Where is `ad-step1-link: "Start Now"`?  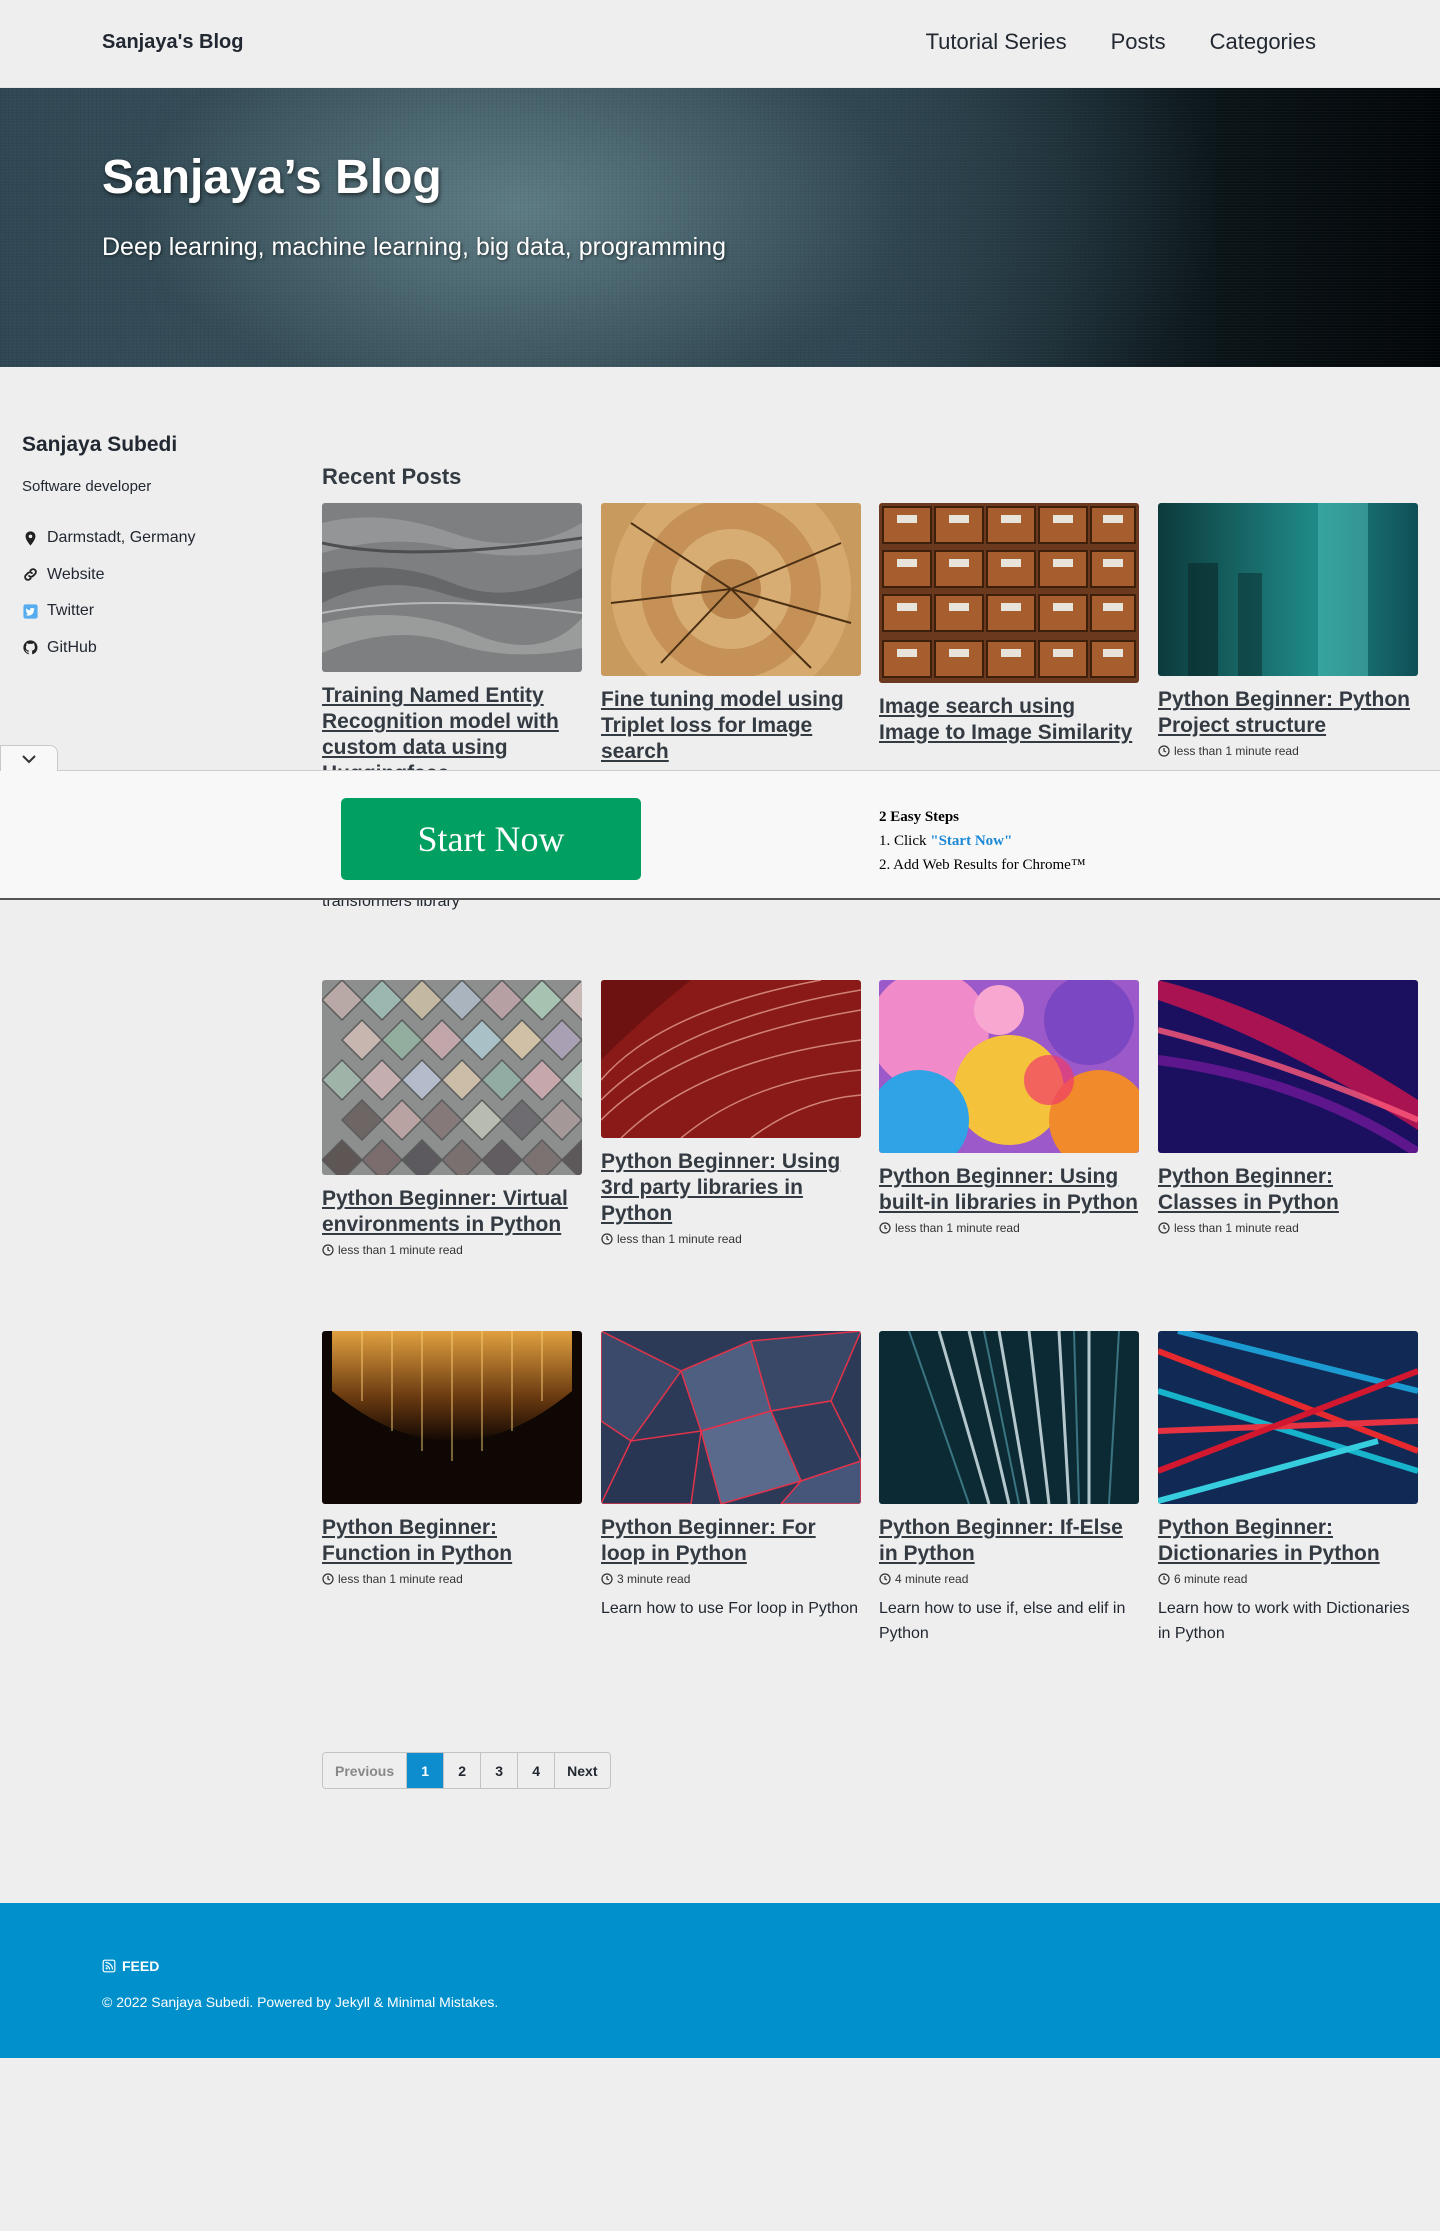
ad-step1-link: "Start Now" is located at coordinates (971, 841).